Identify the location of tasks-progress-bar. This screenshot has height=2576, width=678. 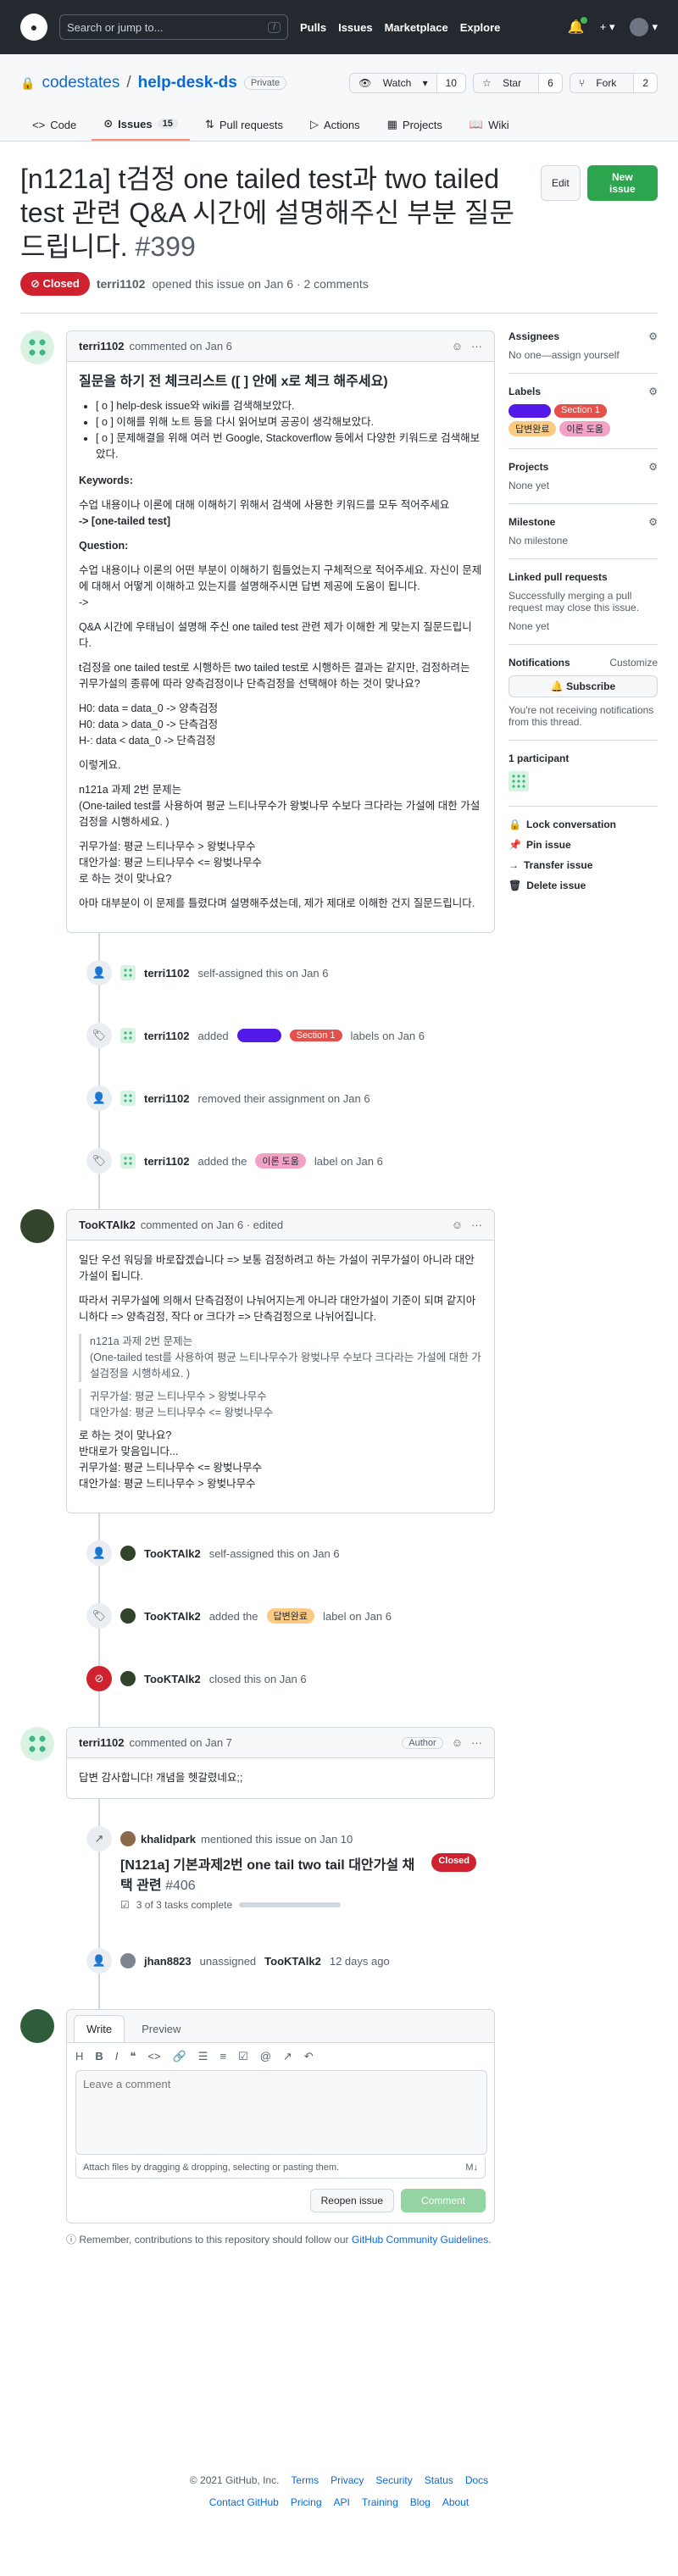
(290, 1904).